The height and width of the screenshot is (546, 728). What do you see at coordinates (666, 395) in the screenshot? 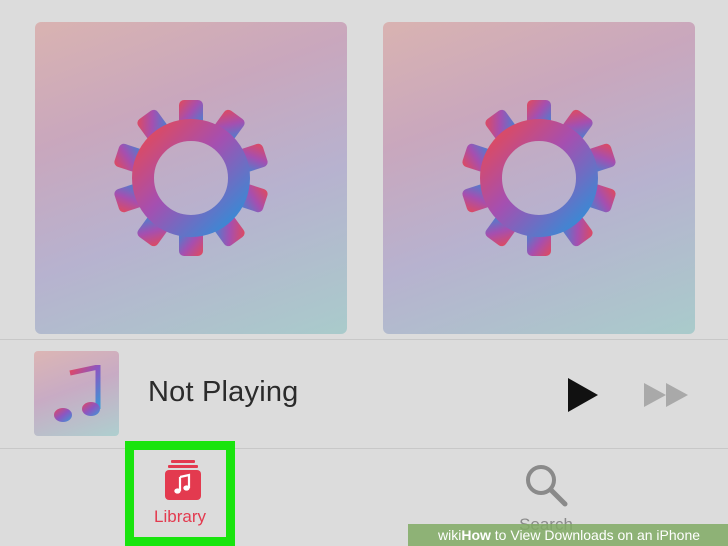
I see `fast-forward-icon` at bounding box center [666, 395].